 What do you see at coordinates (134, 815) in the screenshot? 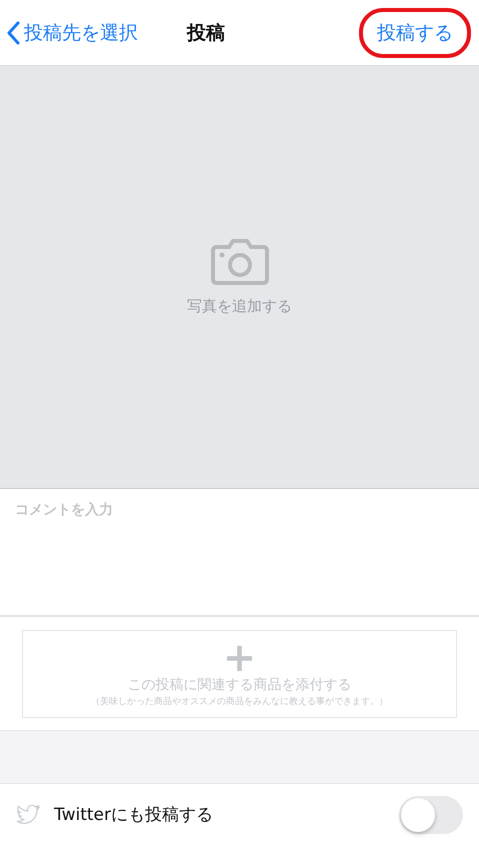
I see `twitter-share-label: Twitterにも投稿する` at bounding box center [134, 815].